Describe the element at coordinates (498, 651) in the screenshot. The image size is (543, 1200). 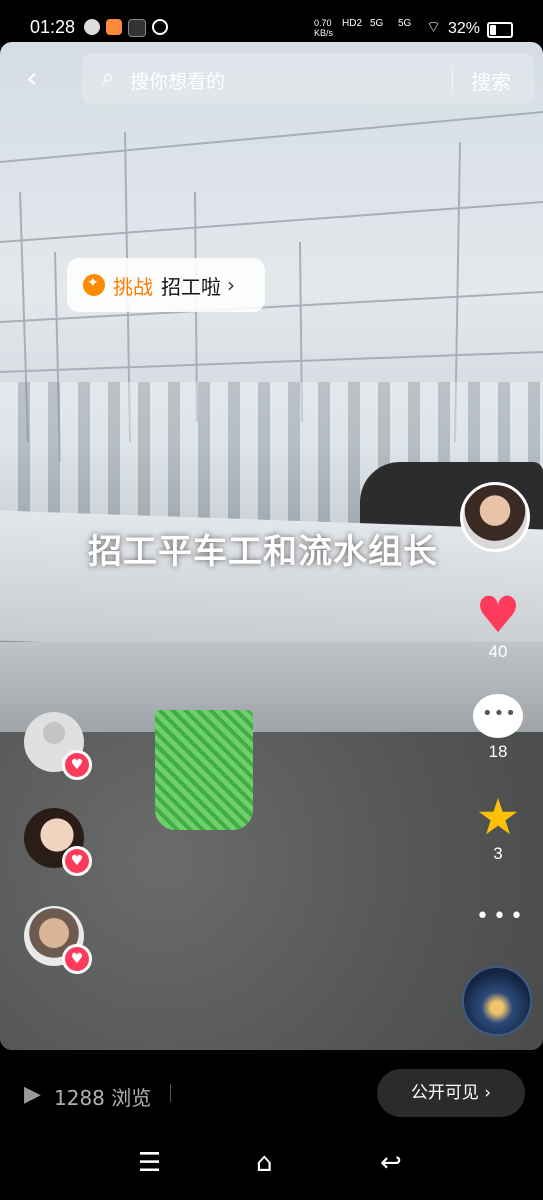
I see `like-count: 40` at that location.